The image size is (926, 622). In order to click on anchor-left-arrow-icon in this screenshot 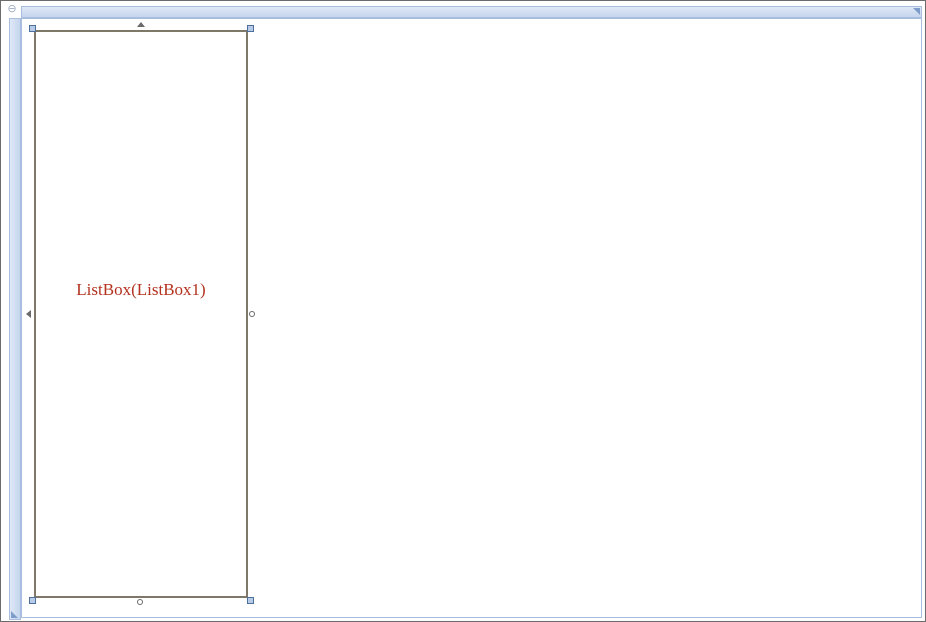, I will do `click(28, 314)`.